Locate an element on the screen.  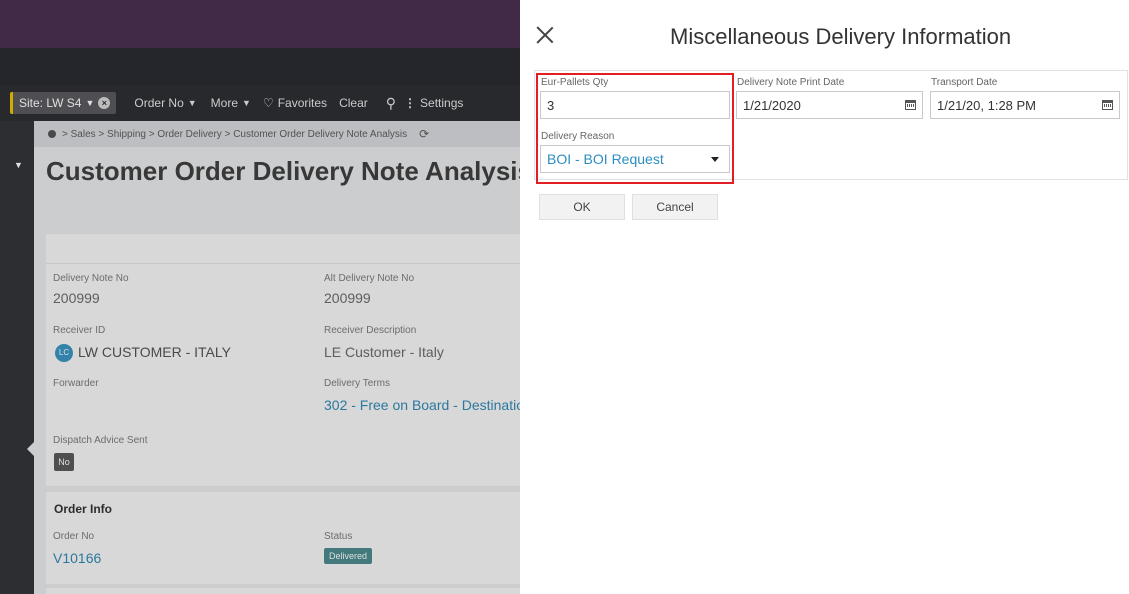
navigation-bar is located at coordinates (260, 66).